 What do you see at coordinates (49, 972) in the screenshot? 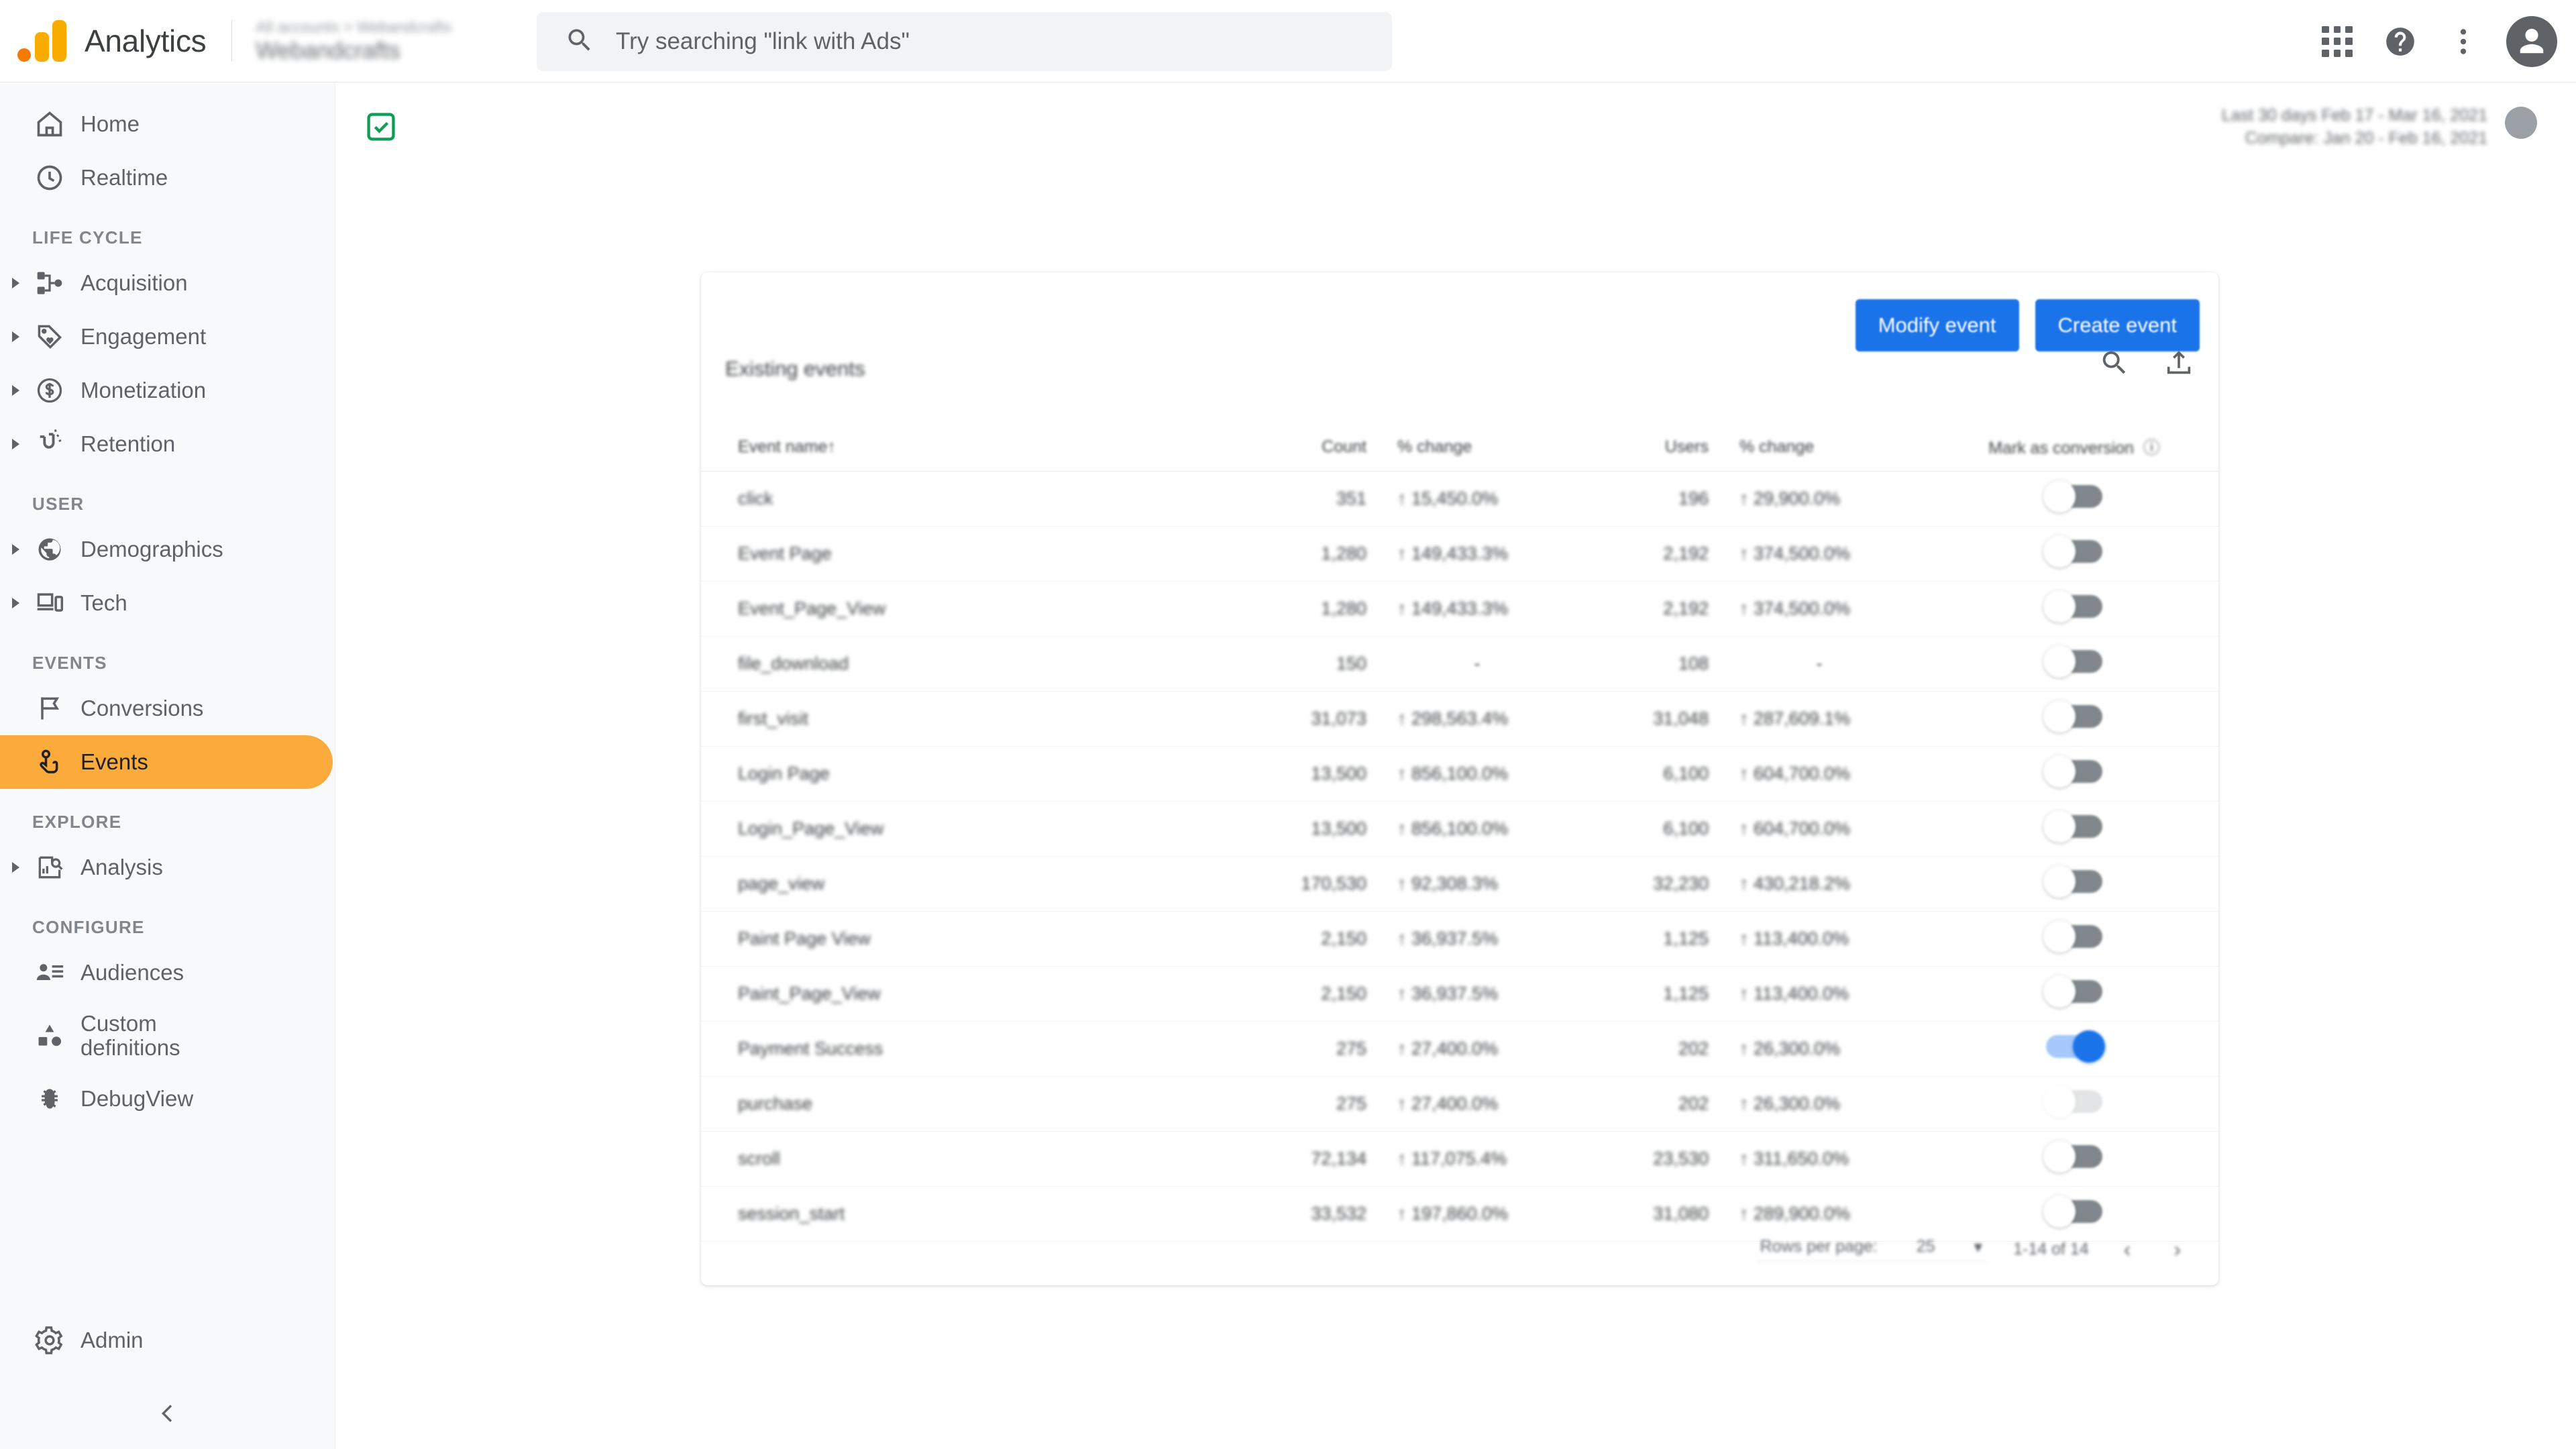
I see `audience-person-list-icon` at bounding box center [49, 972].